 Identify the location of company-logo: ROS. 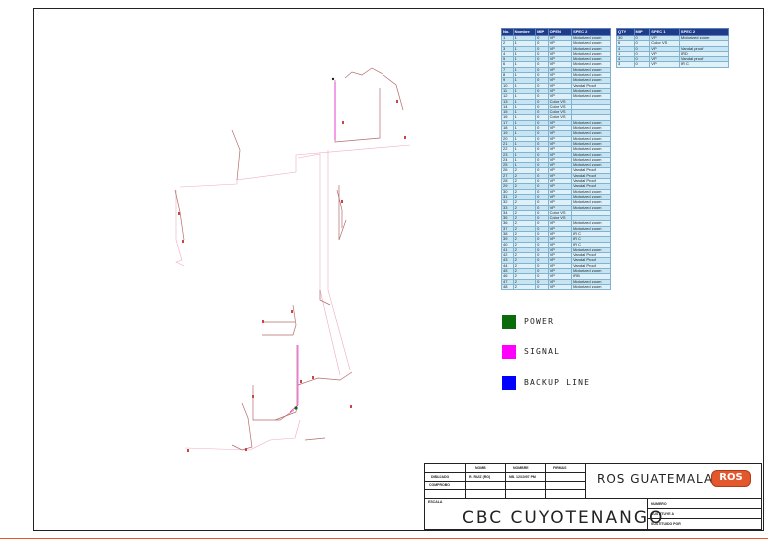
(731, 478).